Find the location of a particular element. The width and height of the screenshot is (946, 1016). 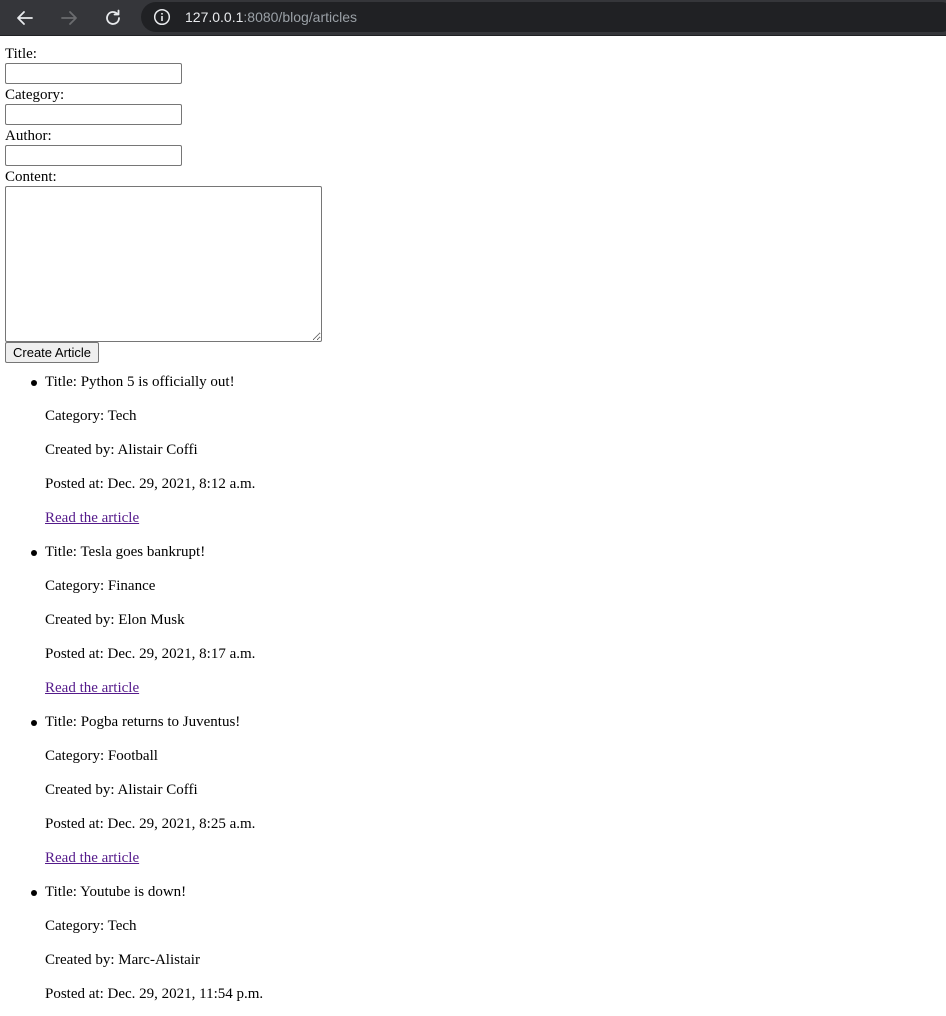

reload-icon is located at coordinates (113, 17).